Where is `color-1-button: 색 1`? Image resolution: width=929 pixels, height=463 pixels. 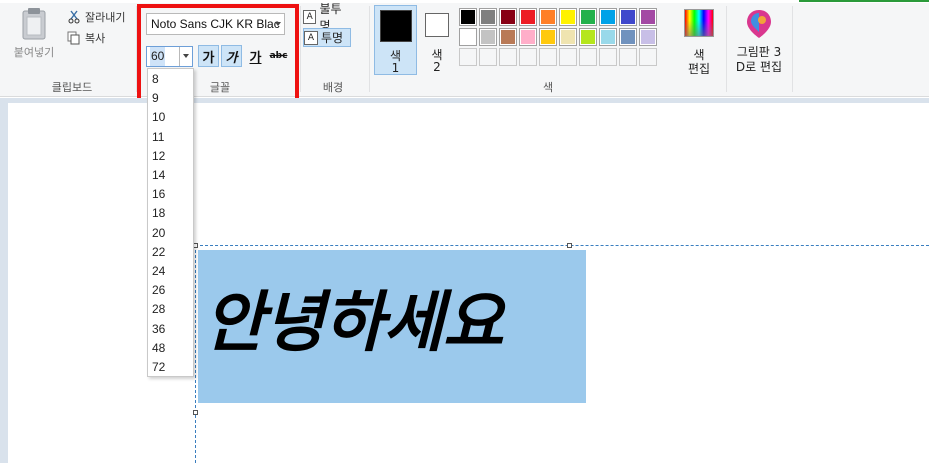
color-1-button: 색 1 is located at coordinates (395, 40).